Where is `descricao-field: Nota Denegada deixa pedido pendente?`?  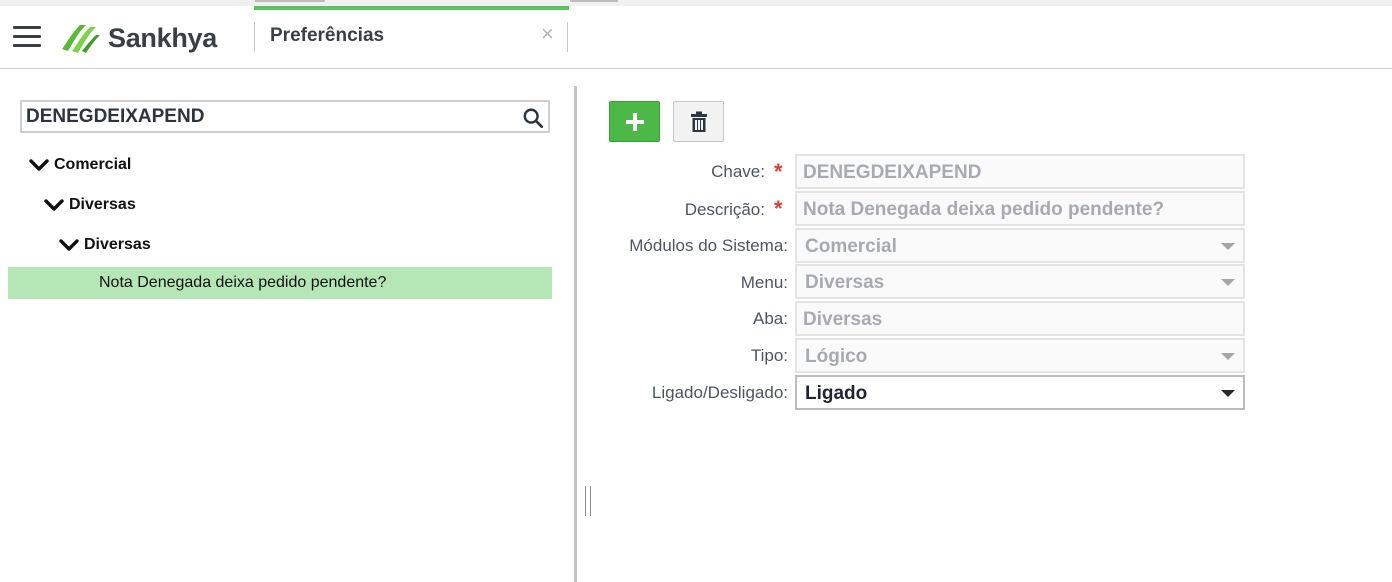
descricao-field: Nota Denegada deixa pedido pendente? is located at coordinates (1020, 208).